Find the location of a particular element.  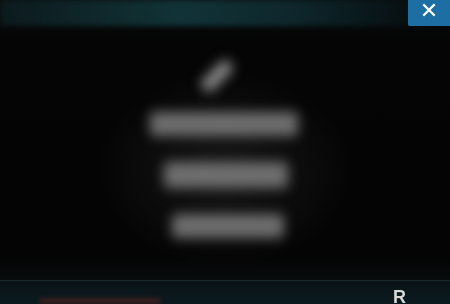

top-bar is located at coordinates (225, 13).